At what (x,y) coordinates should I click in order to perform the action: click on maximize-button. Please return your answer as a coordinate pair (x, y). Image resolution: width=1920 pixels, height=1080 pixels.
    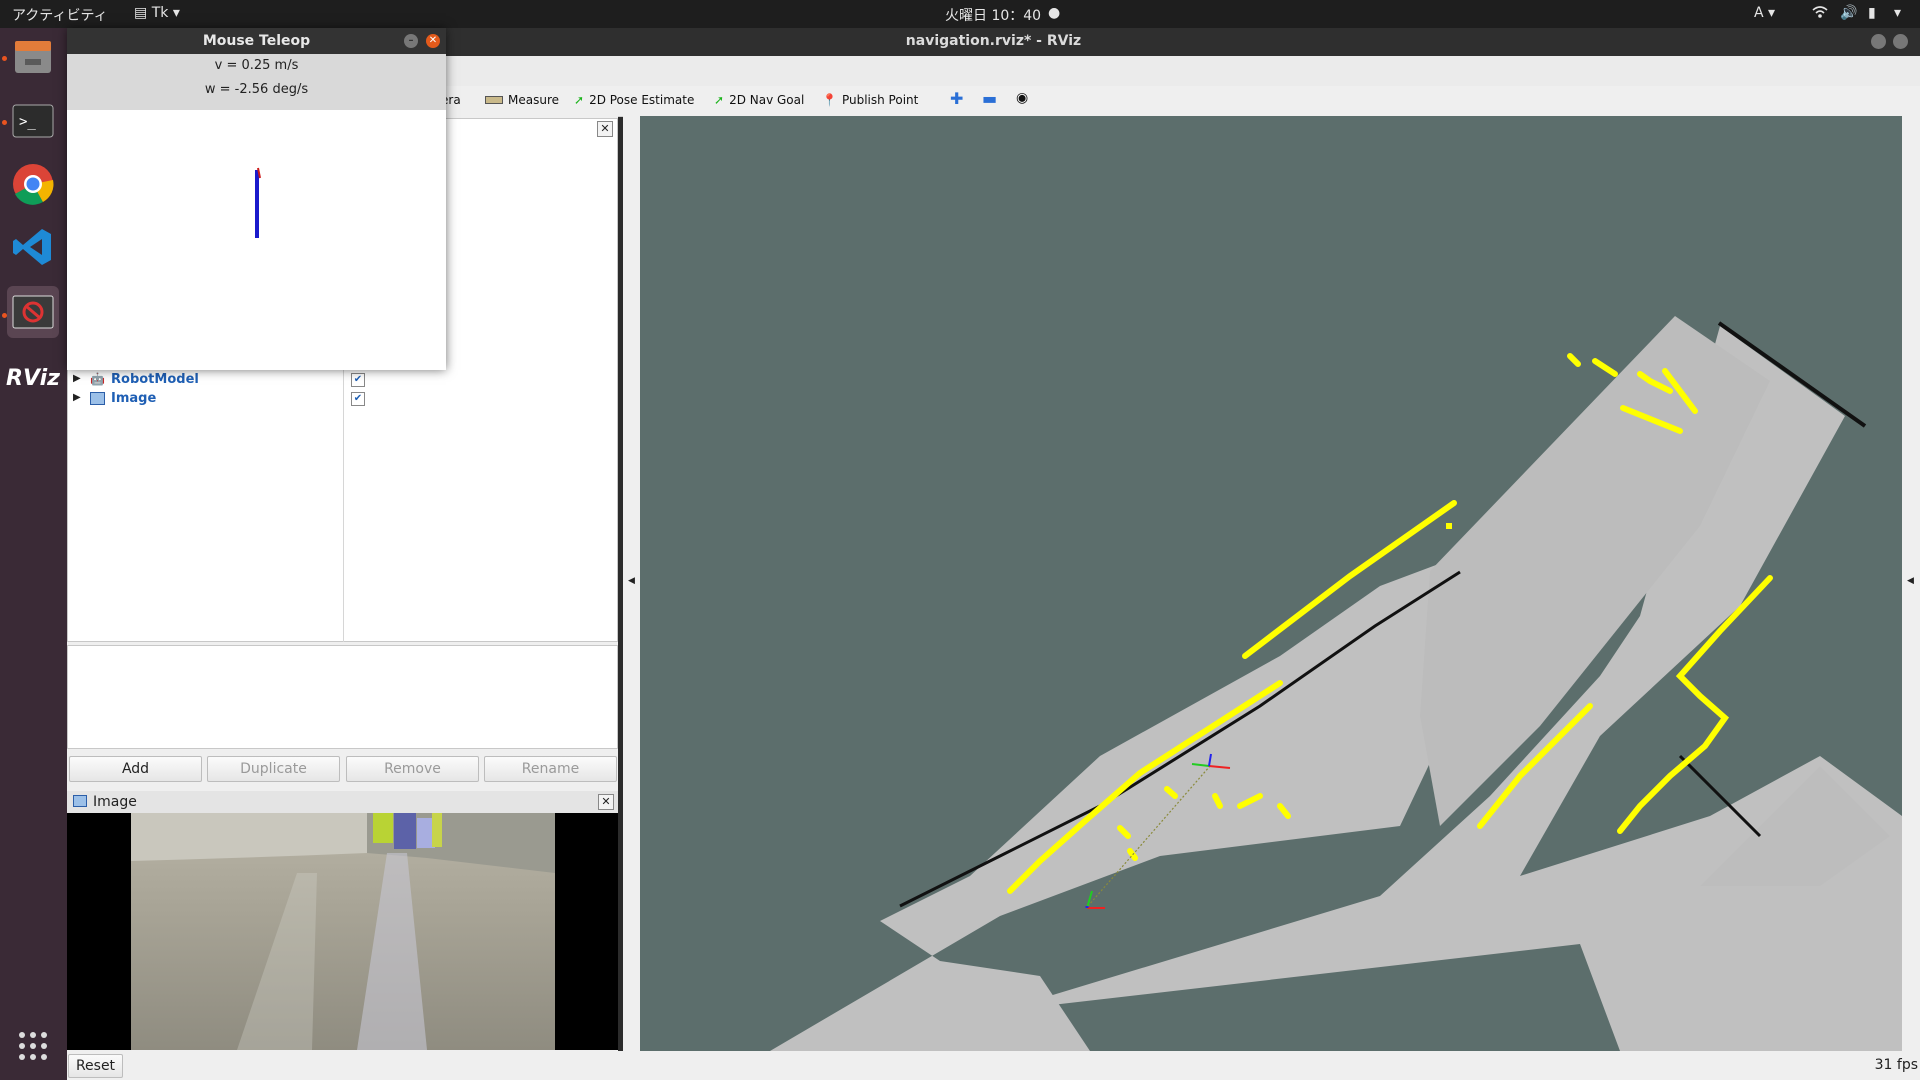
    Looking at the image, I should click on (1900, 41).